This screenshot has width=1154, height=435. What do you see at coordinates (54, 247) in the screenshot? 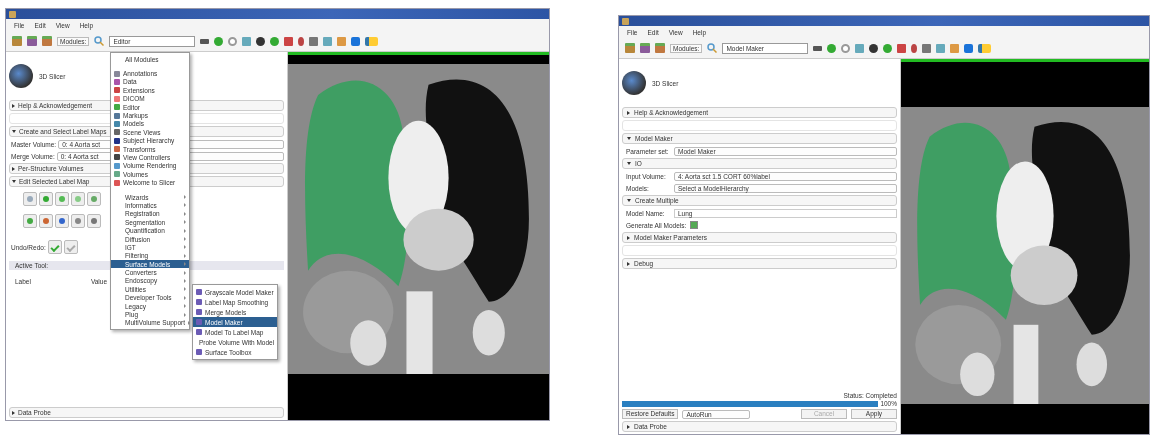
I see `undo-button` at bounding box center [54, 247].